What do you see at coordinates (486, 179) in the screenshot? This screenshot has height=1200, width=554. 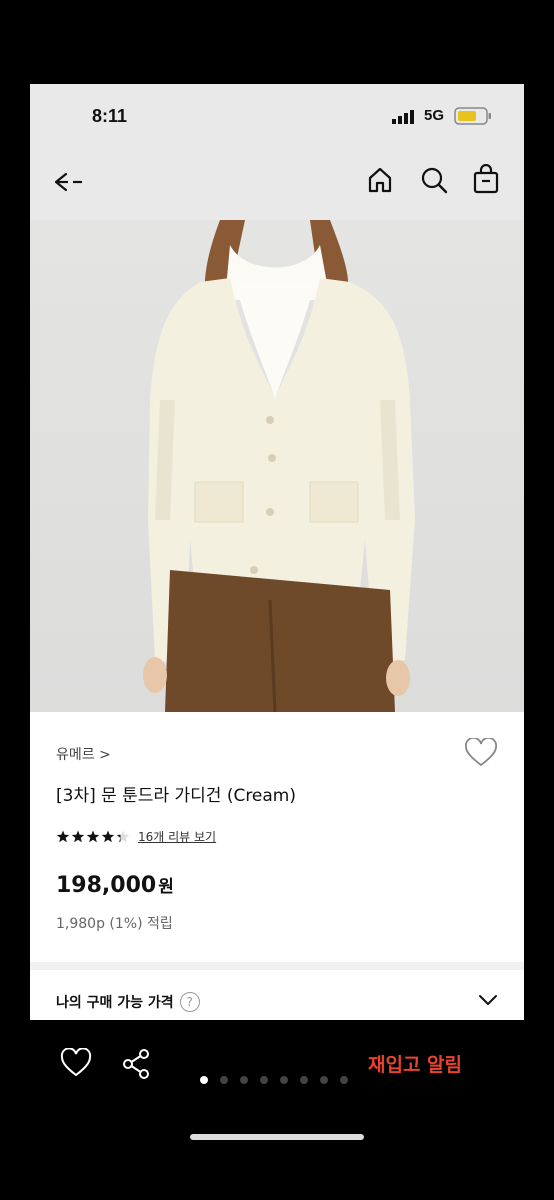 I see `shopping-bag-icon` at bounding box center [486, 179].